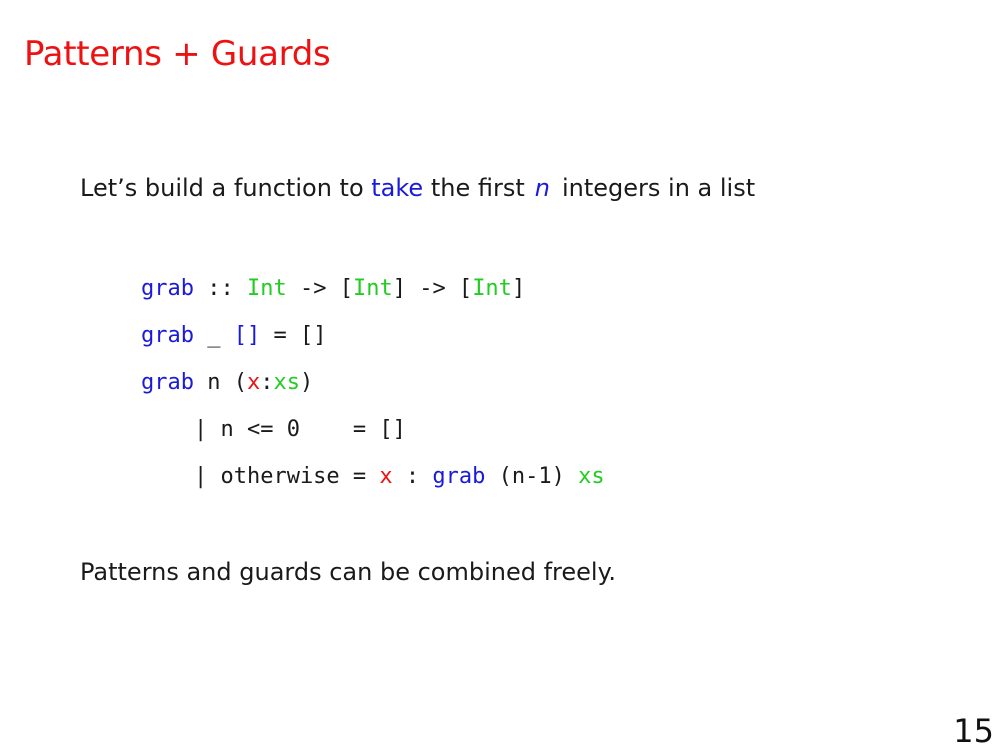  I want to click on code-text: ] -> [, so click(432, 288).